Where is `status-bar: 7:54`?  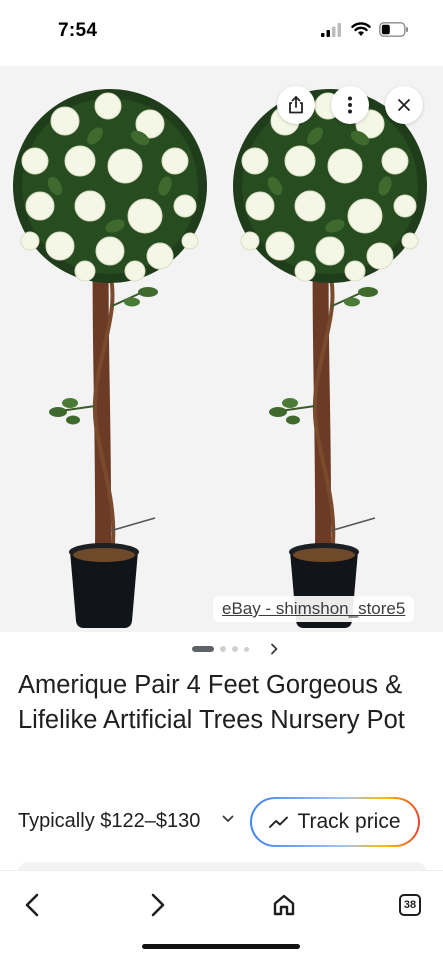
status-bar: 7:54 is located at coordinates (221, 33).